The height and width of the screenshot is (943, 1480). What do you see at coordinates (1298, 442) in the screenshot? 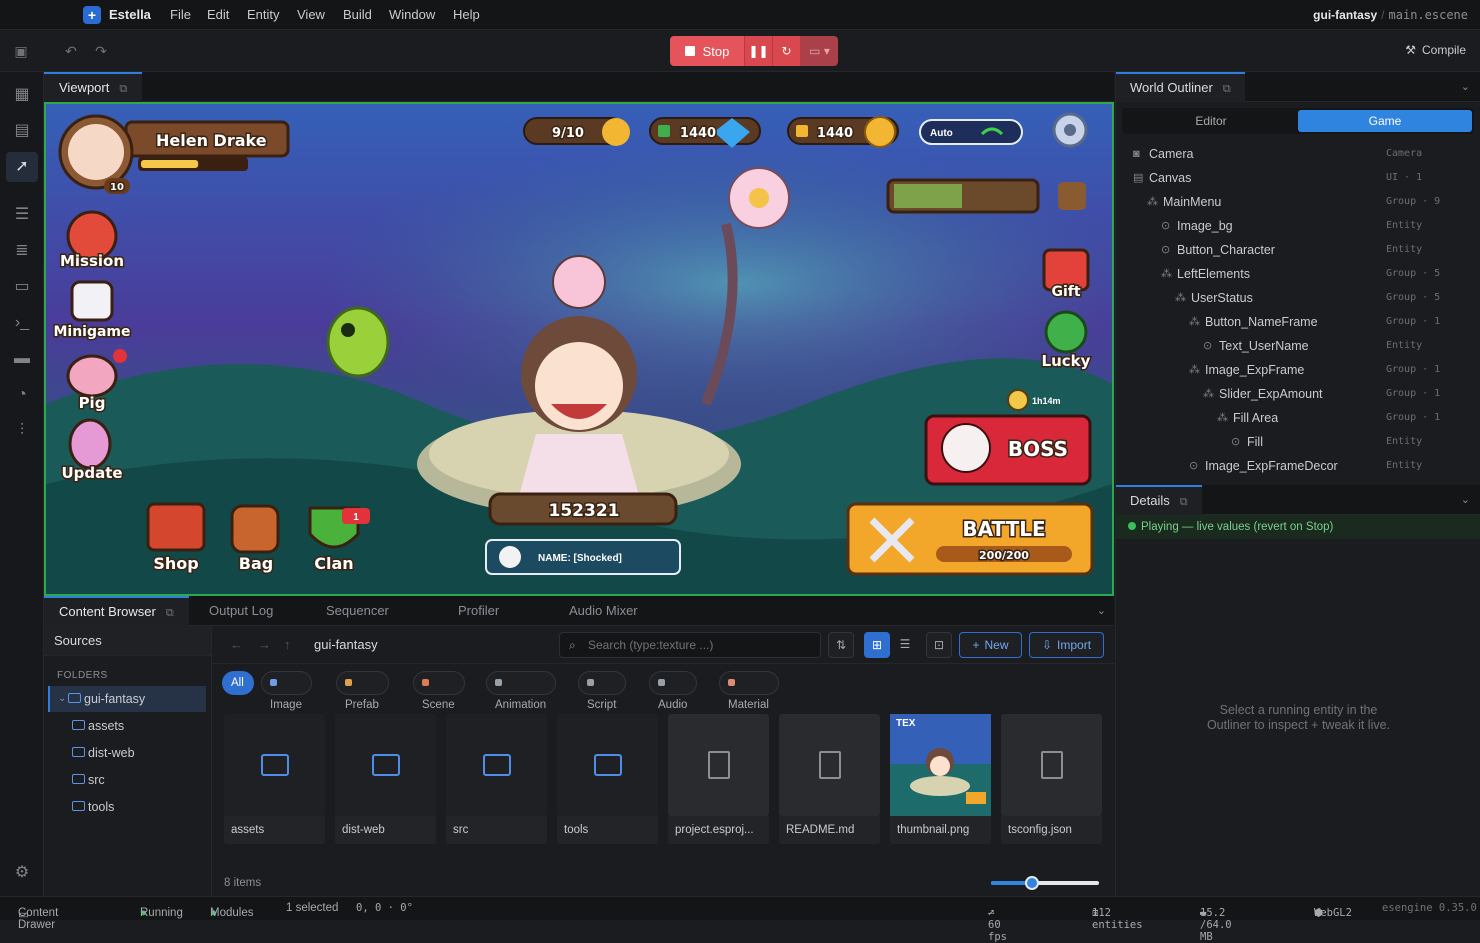
I see `outliner-row: ⊙ Fill Entity` at bounding box center [1298, 442].